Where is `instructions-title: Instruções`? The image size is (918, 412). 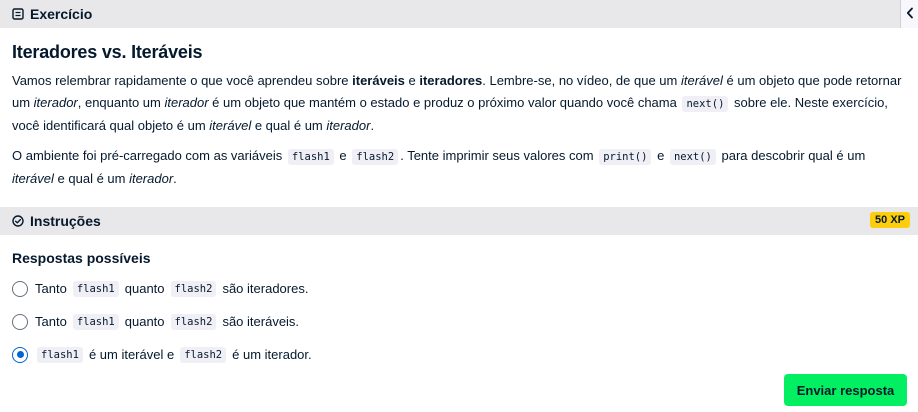
instructions-title: Instruções is located at coordinates (65, 221).